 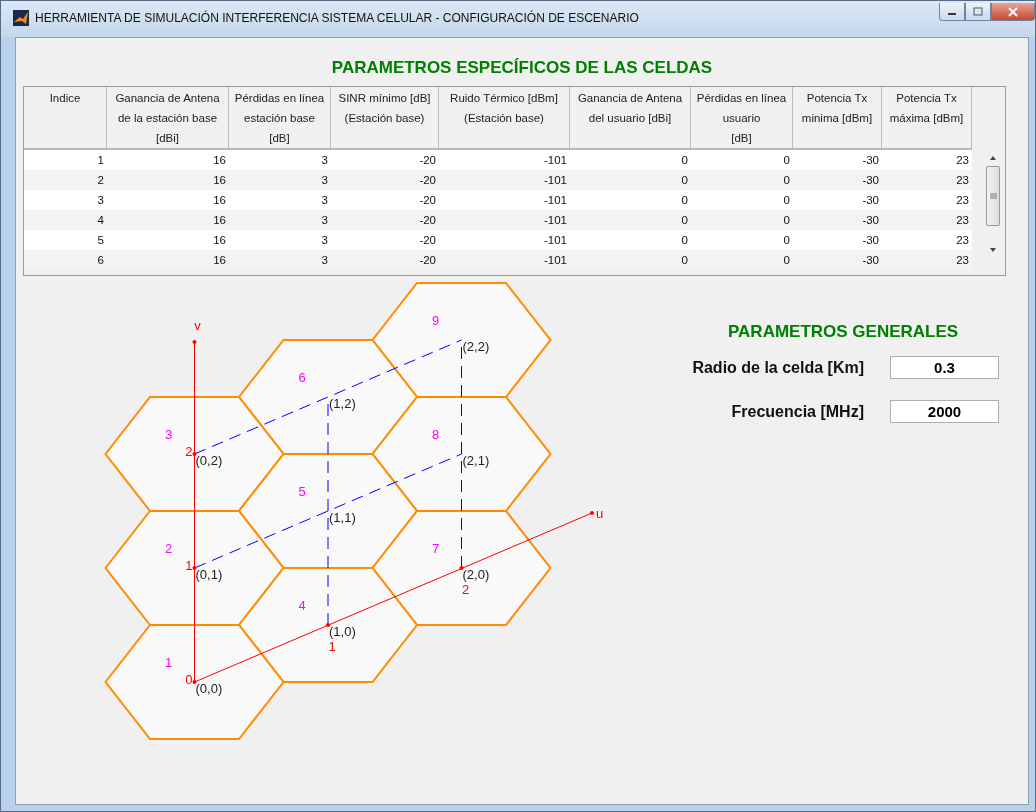 What do you see at coordinates (476, 460) in the screenshot?
I see `coordinate-label: (2,1)` at bounding box center [476, 460].